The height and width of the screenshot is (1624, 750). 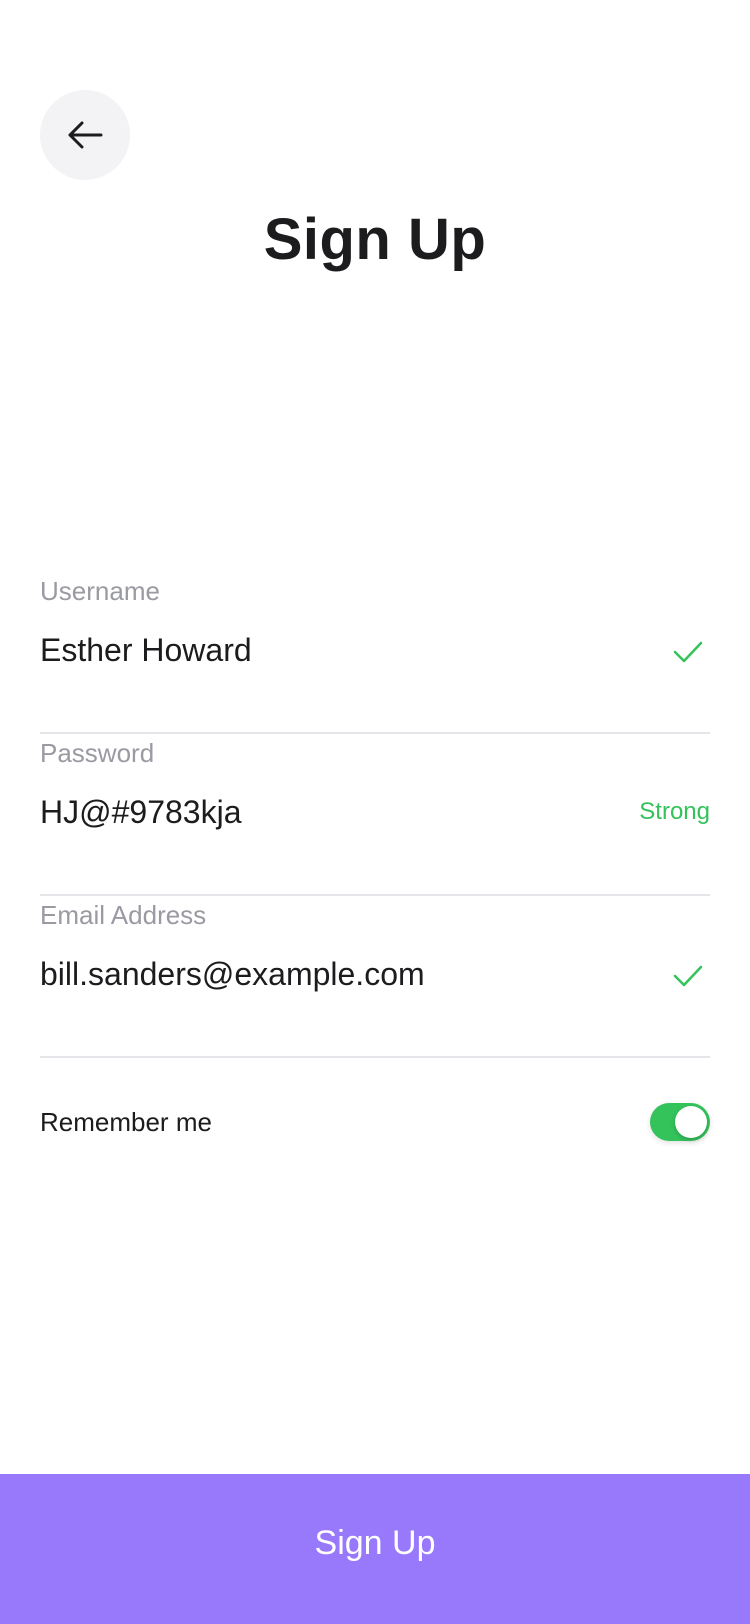 I want to click on page-title: Sign Up, so click(x=375, y=239).